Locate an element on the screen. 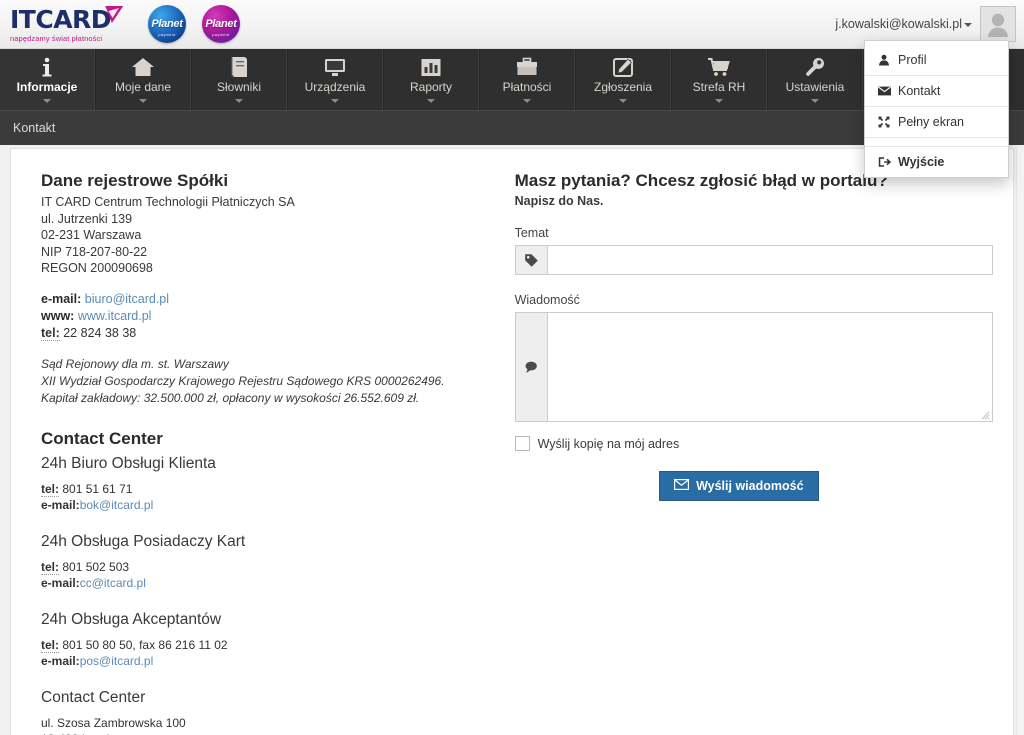  nav-label-zgloszenia: Zgłoszenia is located at coordinates (623, 87).